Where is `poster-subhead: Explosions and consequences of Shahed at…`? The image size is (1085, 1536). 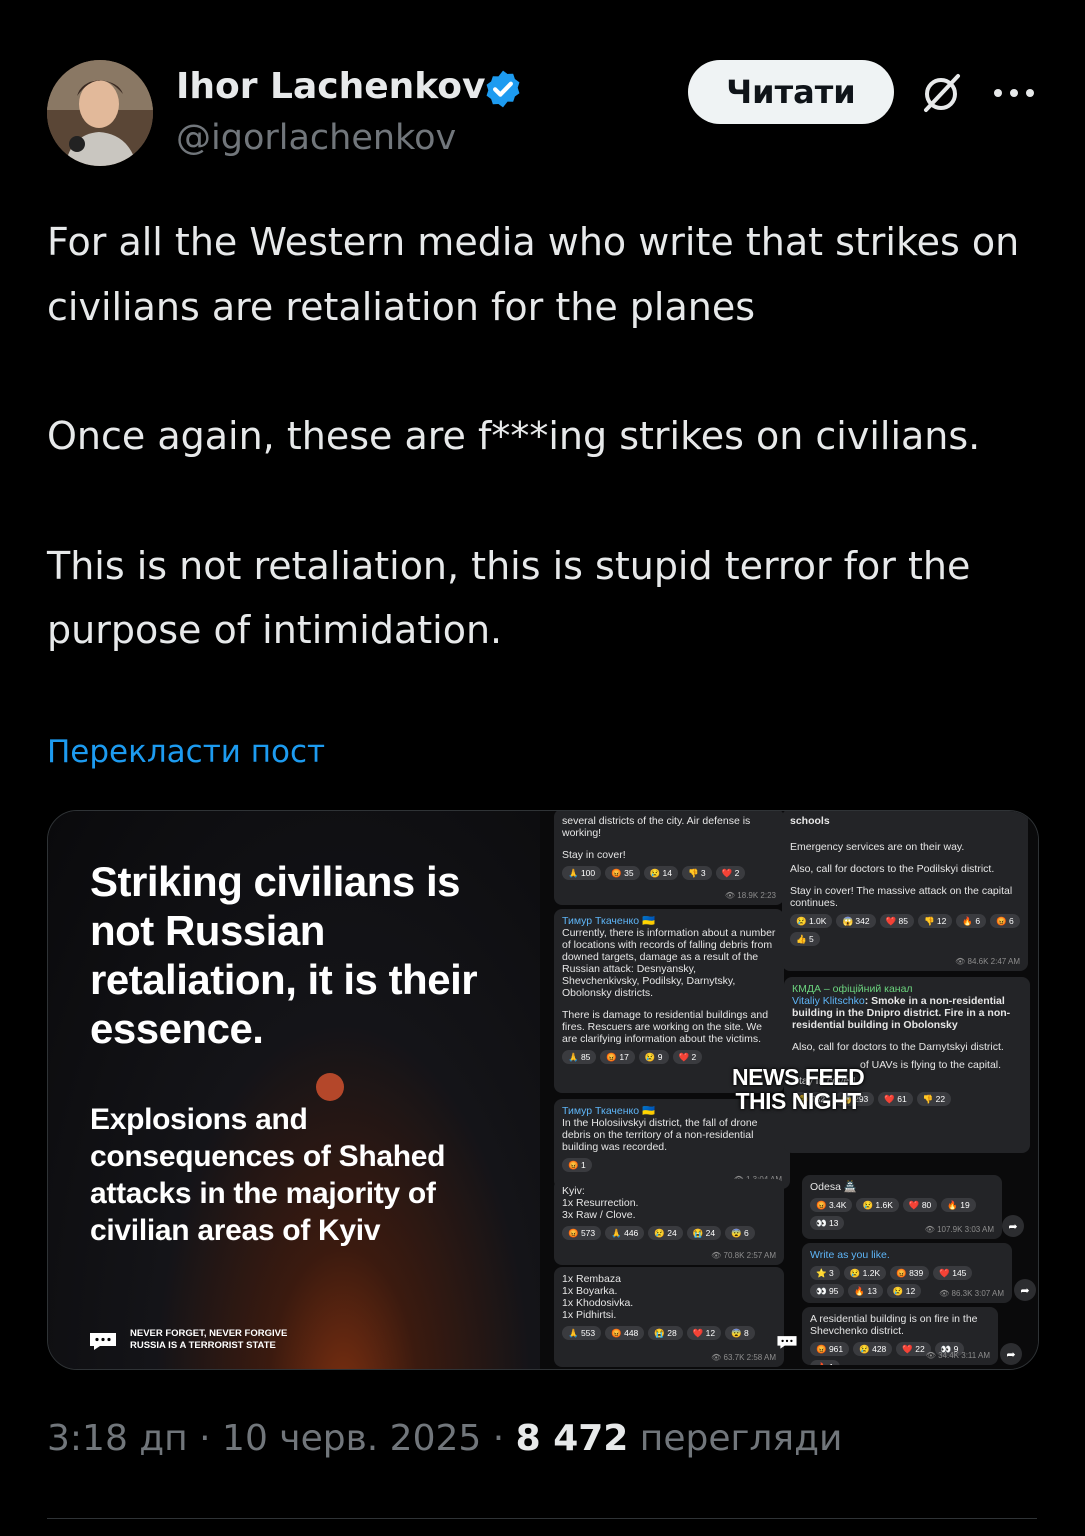
poster-subhead: Explosions and consequences of Shahed at… is located at coordinates (268, 1175).